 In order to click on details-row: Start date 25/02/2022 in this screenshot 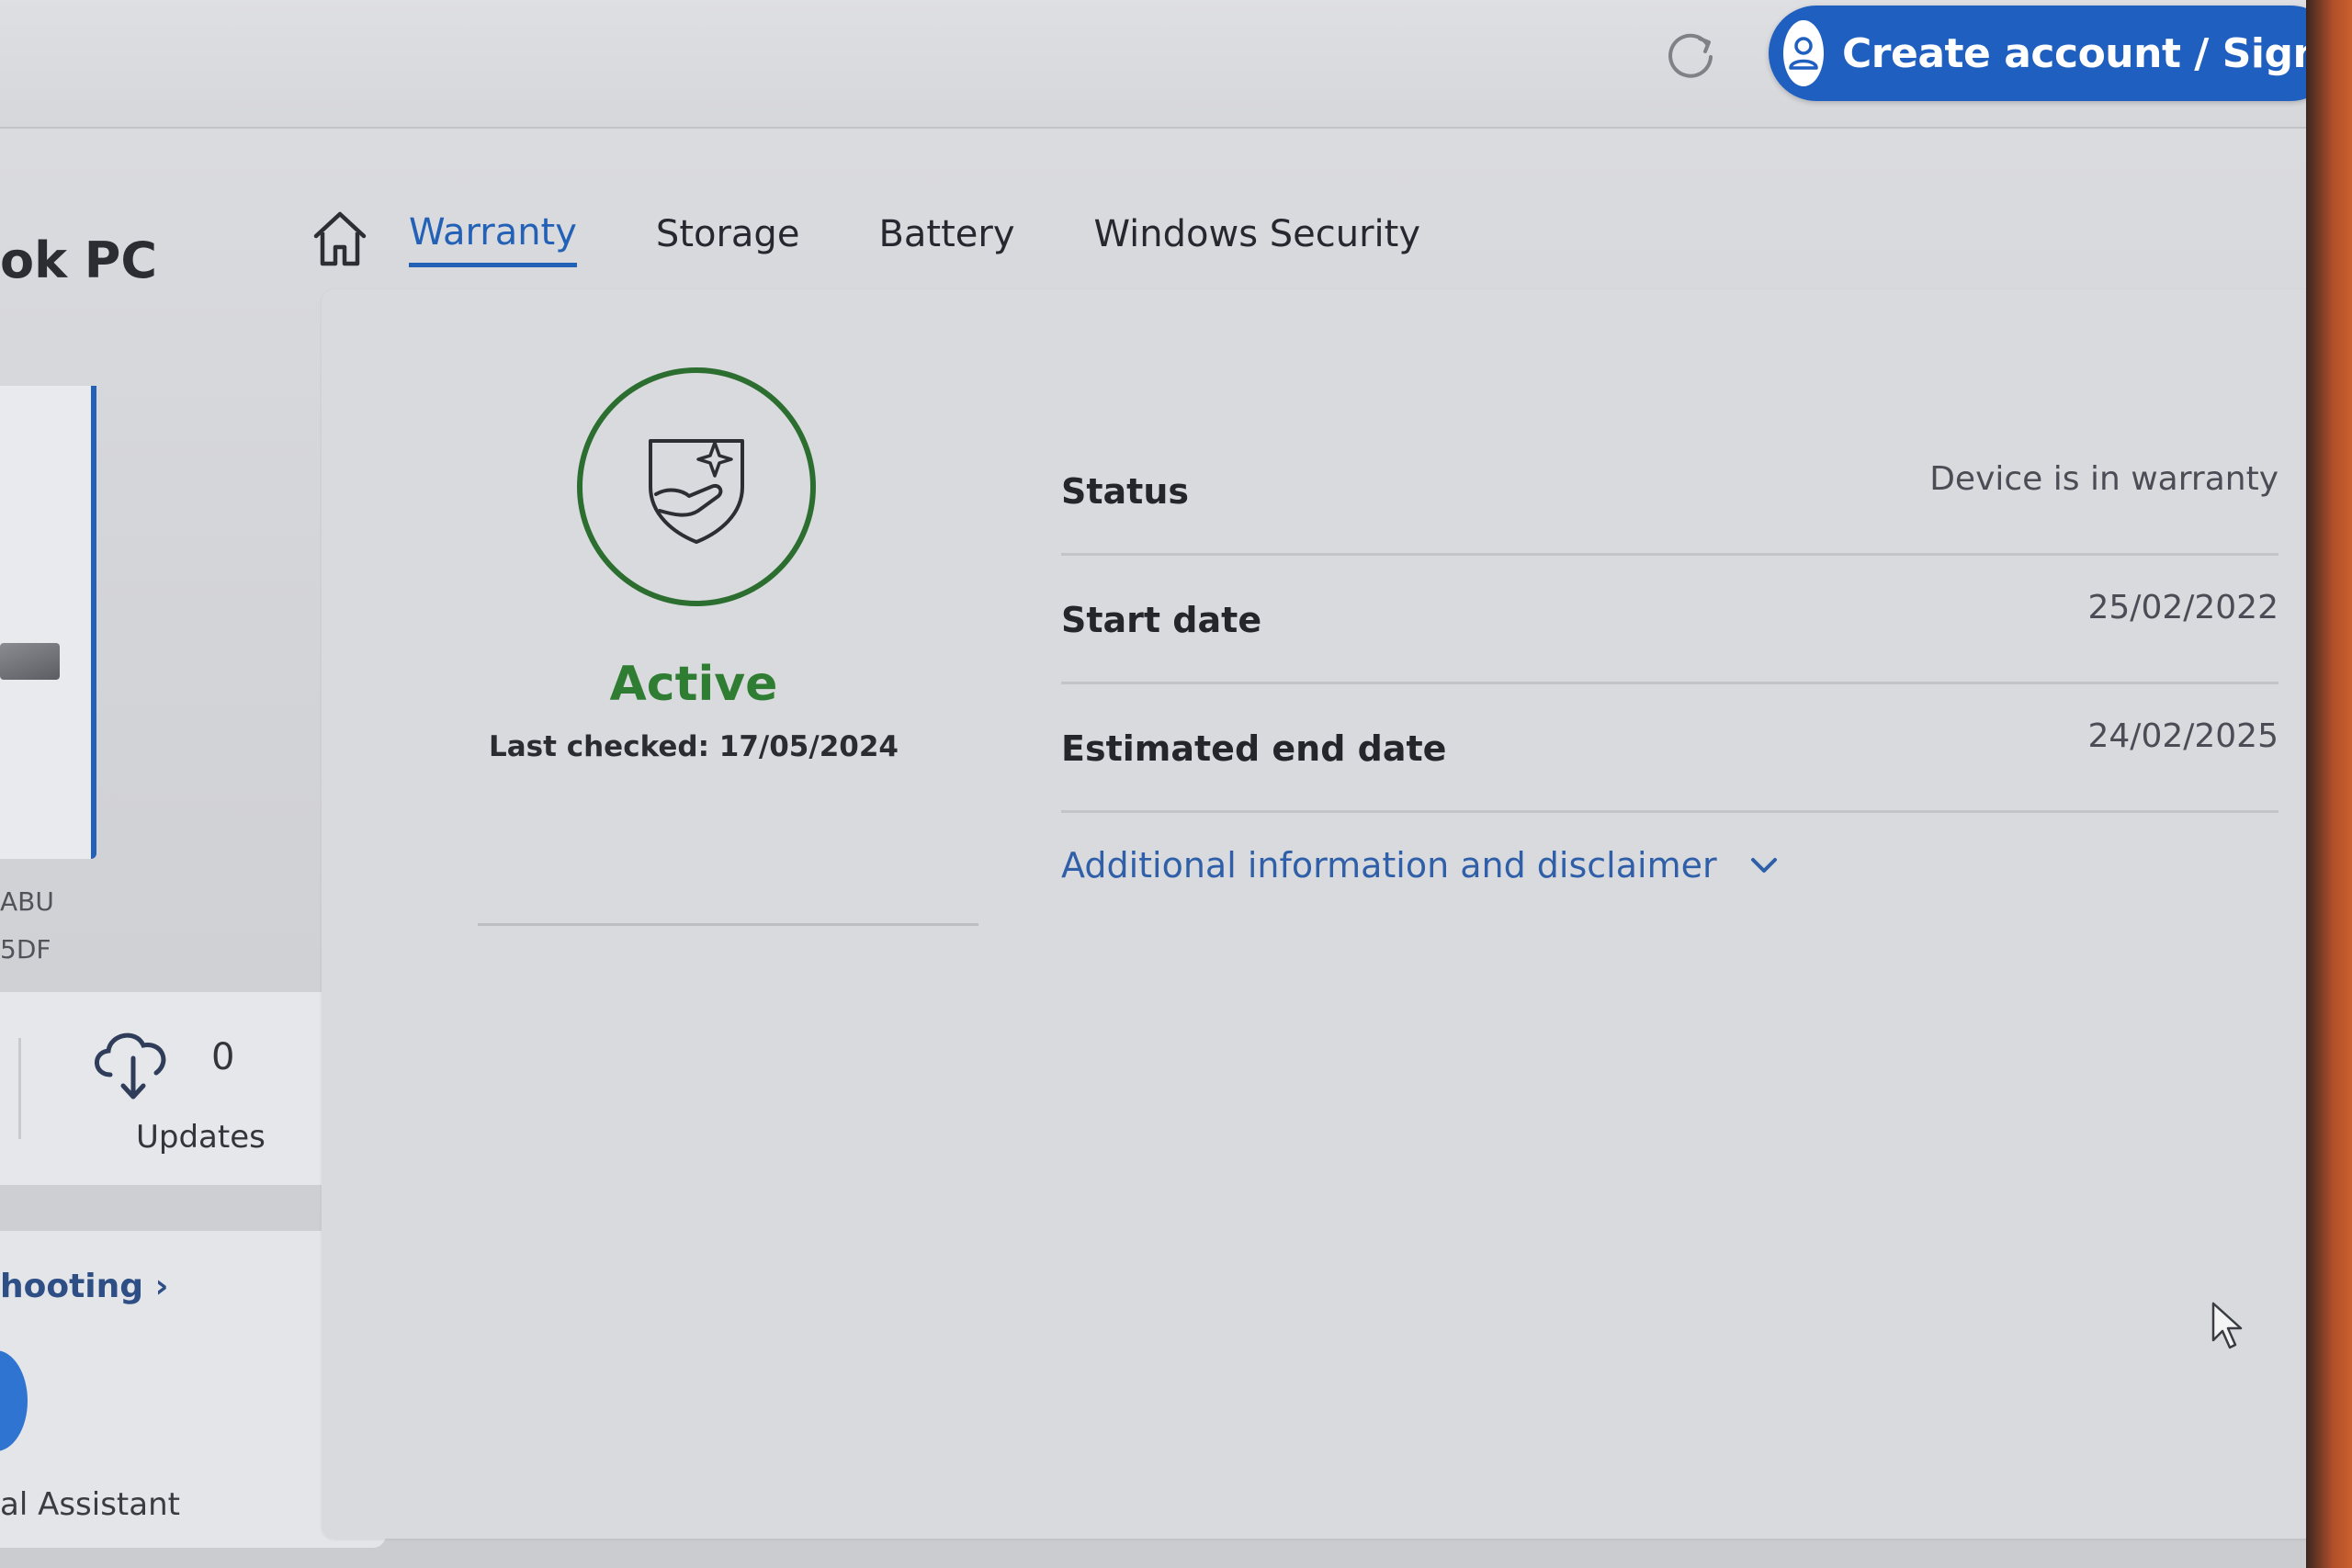, I will do `click(1669, 620)`.